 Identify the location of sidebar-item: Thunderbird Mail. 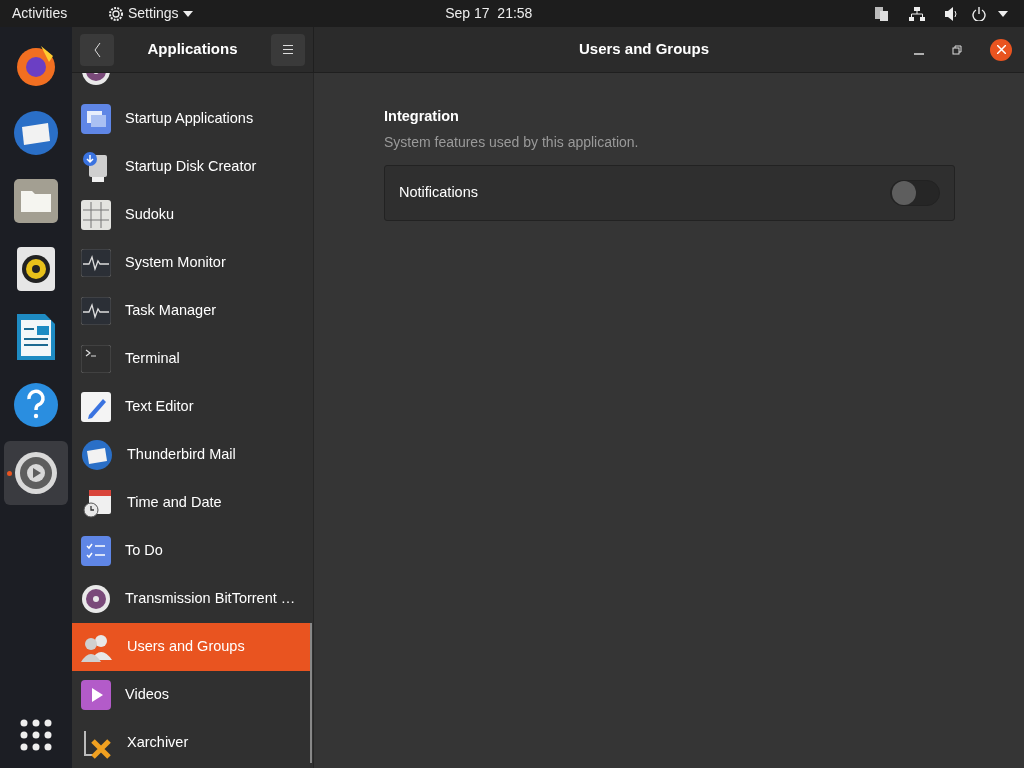
(191, 455).